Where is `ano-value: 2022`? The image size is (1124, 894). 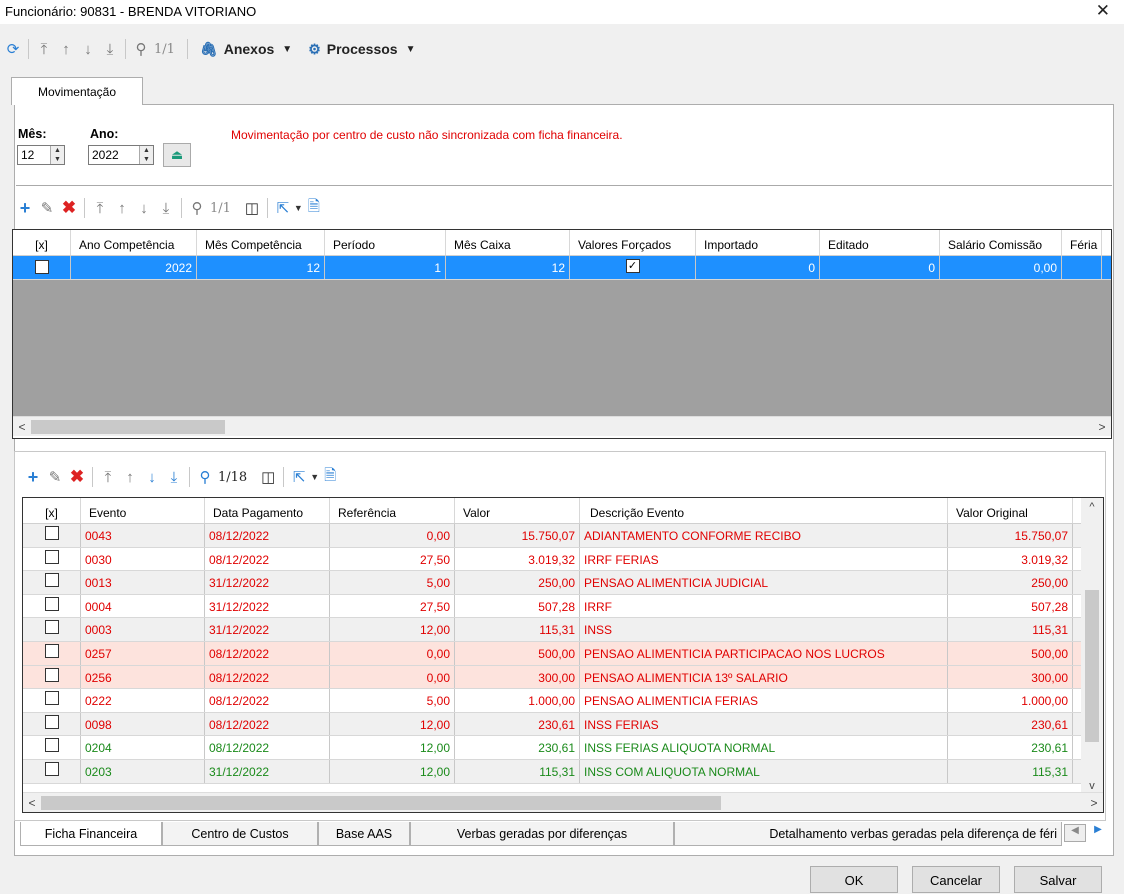 ano-value: 2022 is located at coordinates (114, 155).